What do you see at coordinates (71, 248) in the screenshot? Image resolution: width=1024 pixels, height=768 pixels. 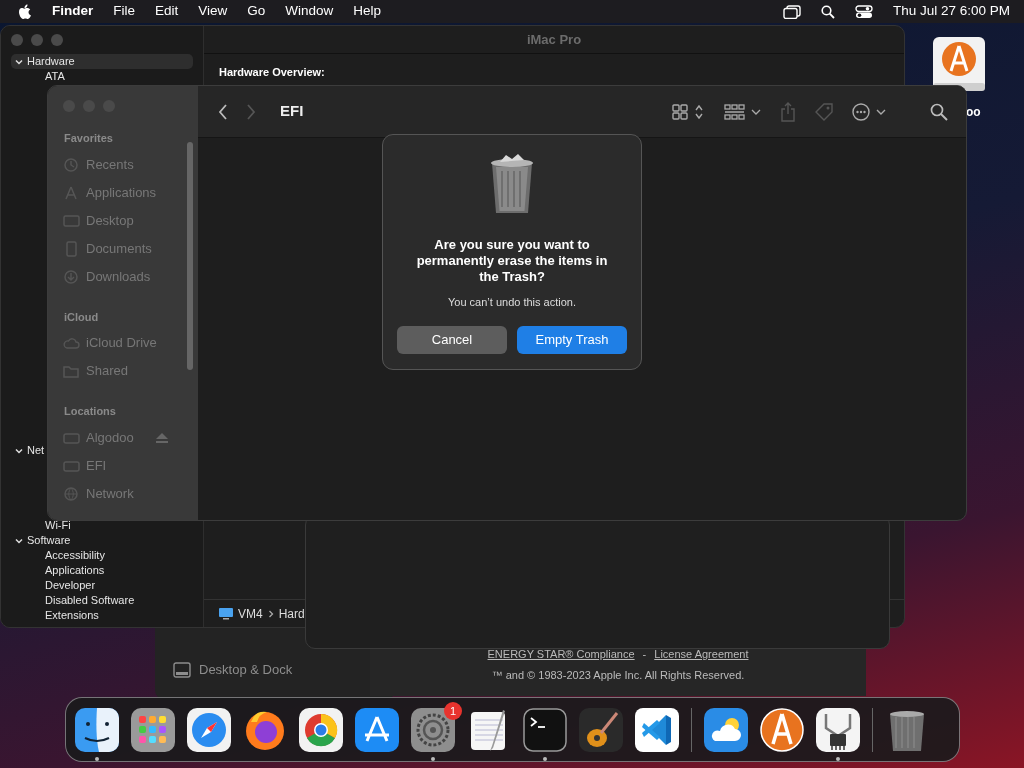 I see `document-icon` at bounding box center [71, 248].